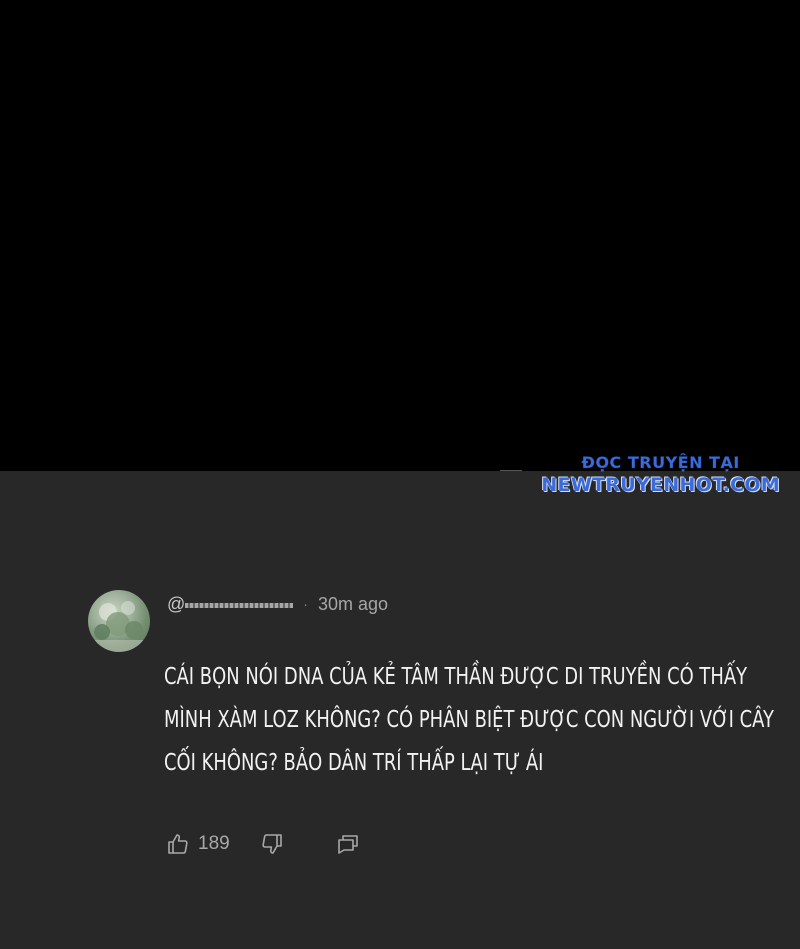 This screenshot has width=800, height=949. Describe the element at coordinates (511, 470) in the screenshot. I see `divider` at that location.